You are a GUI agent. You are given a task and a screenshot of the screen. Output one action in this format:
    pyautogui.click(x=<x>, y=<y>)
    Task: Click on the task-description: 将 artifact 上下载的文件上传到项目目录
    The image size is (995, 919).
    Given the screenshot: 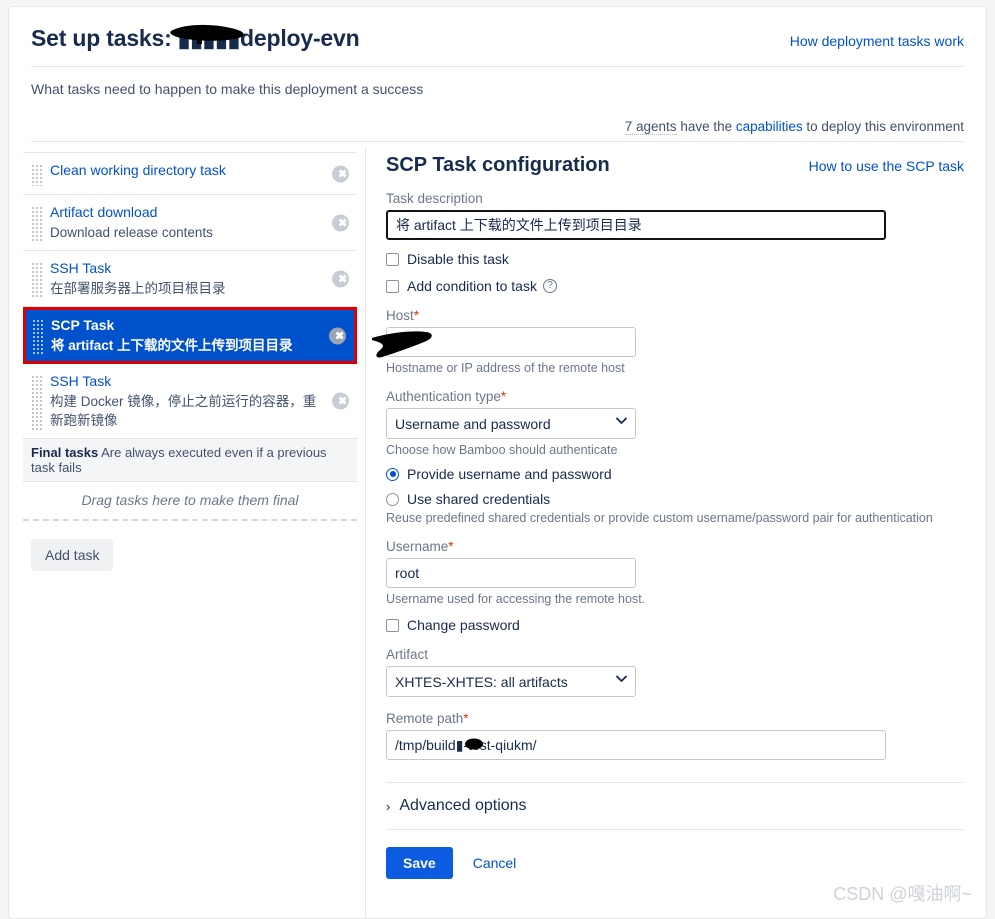 What is the action you would take?
    pyautogui.click(x=172, y=345)
    